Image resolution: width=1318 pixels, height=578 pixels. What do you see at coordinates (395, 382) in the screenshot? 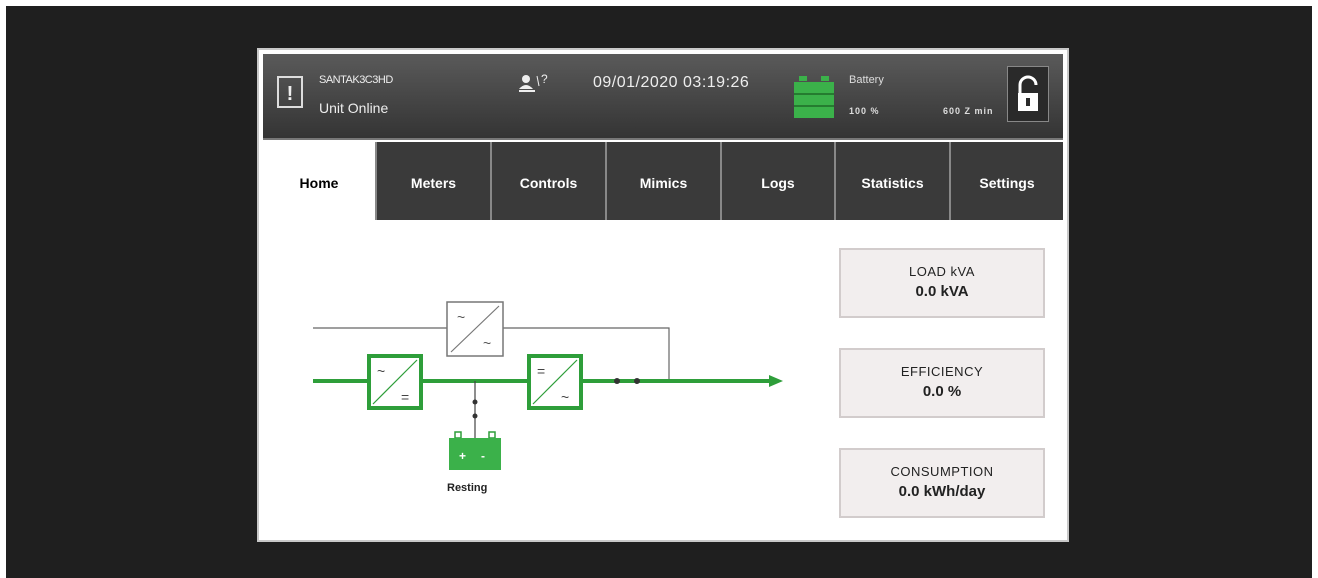
I see `rectifier-module: ~ =` at bounding box center [395, 382].